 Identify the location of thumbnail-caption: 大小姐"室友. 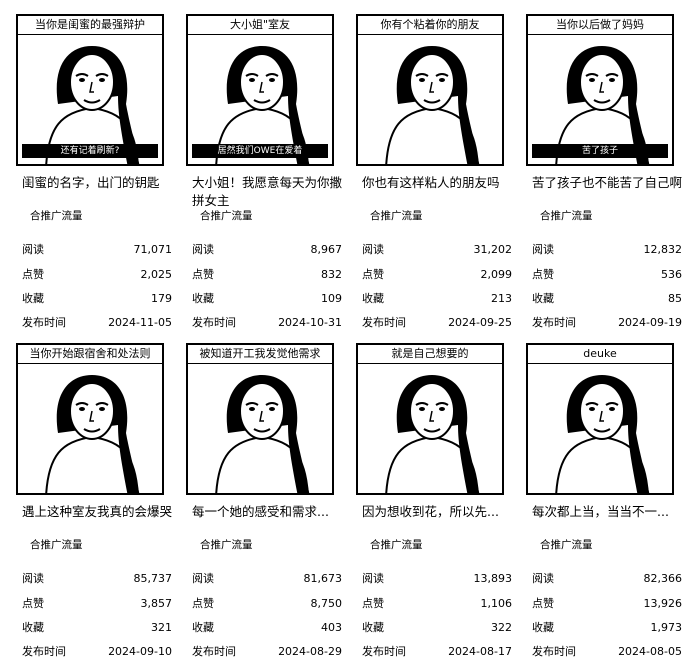
(260, 25).